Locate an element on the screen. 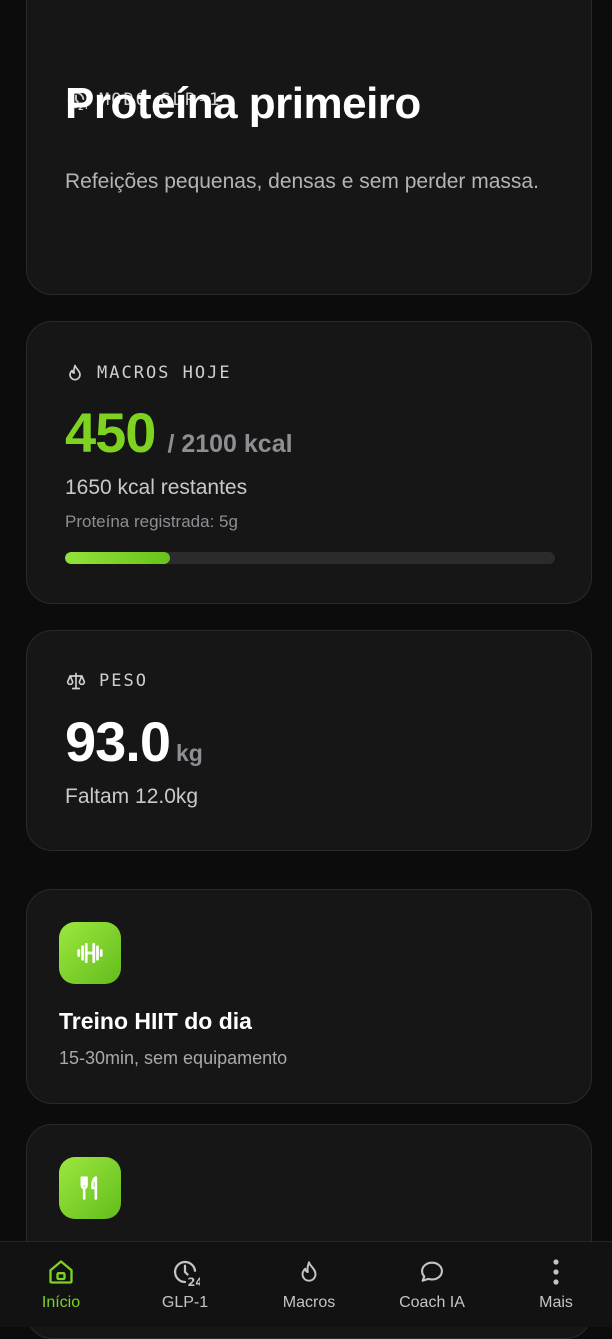  weight-value-row: 93.0 kg is located at coordinates (134, 741).